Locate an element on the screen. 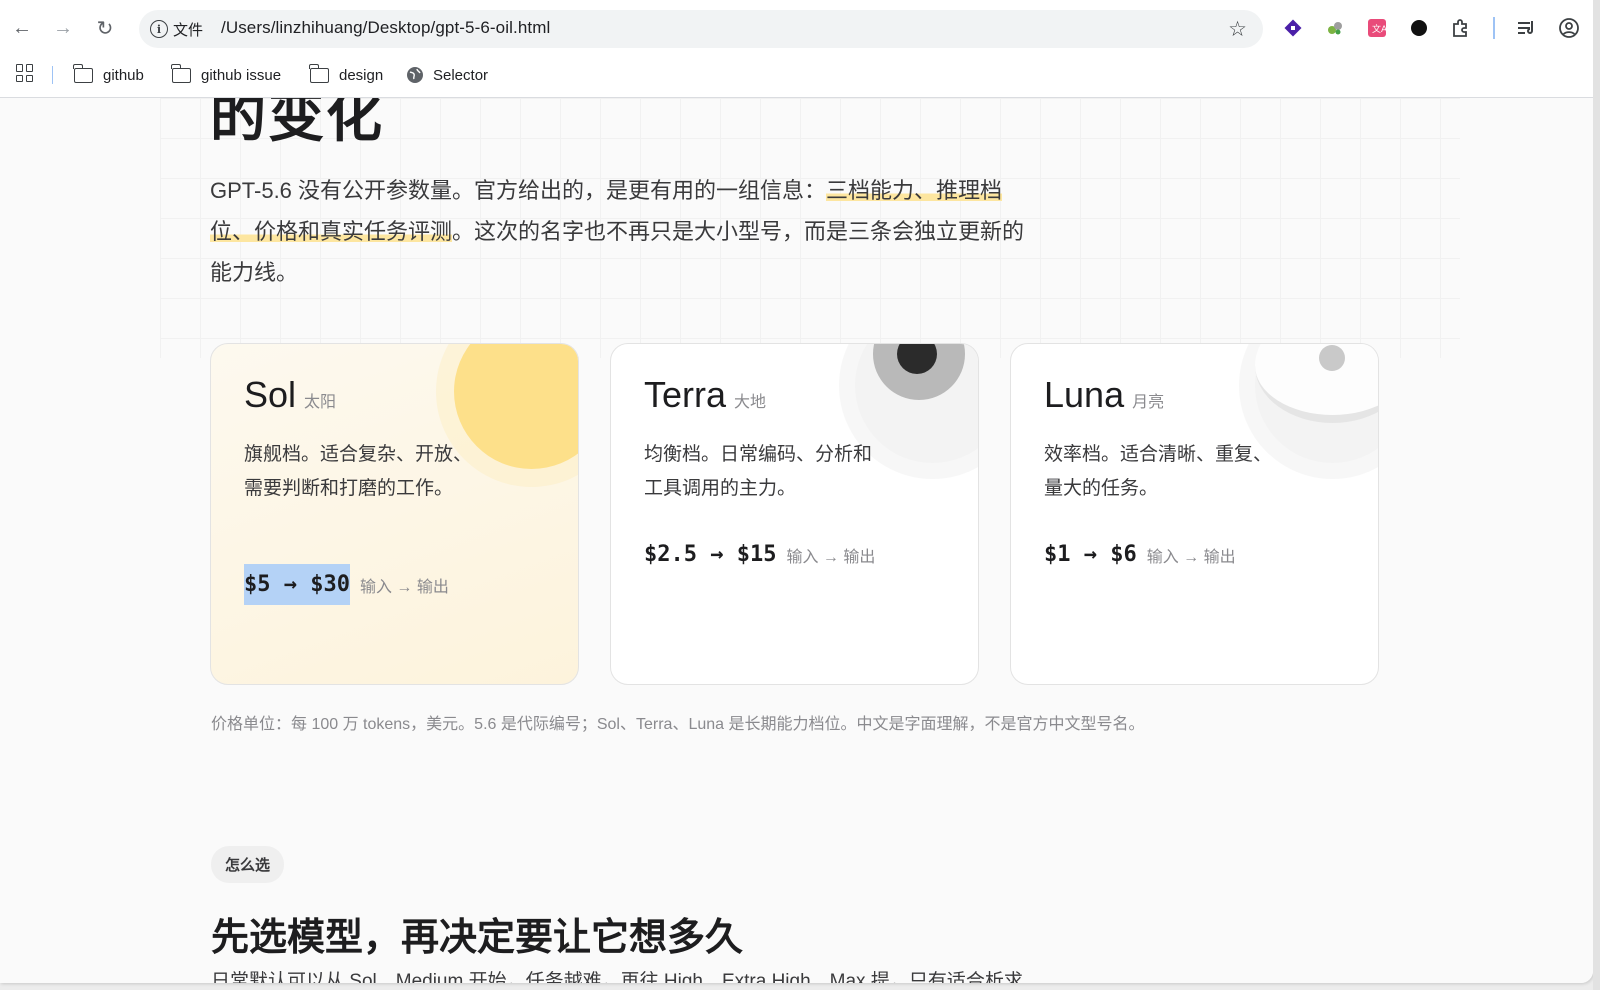  extension-translate-icon: 文A is located at coordinates (1377, 28).